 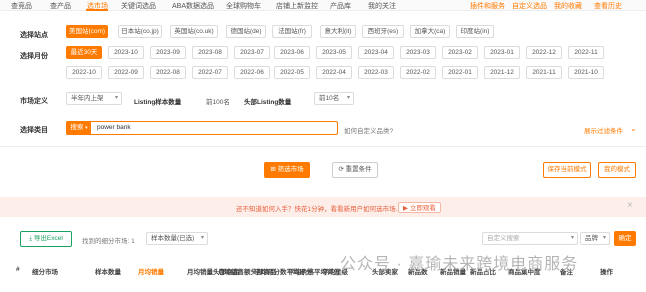 What do you see at coordinates (218, 102) in the screenshot?
I see `sample-count-value: 前100名` at bounding box center [218, 102].